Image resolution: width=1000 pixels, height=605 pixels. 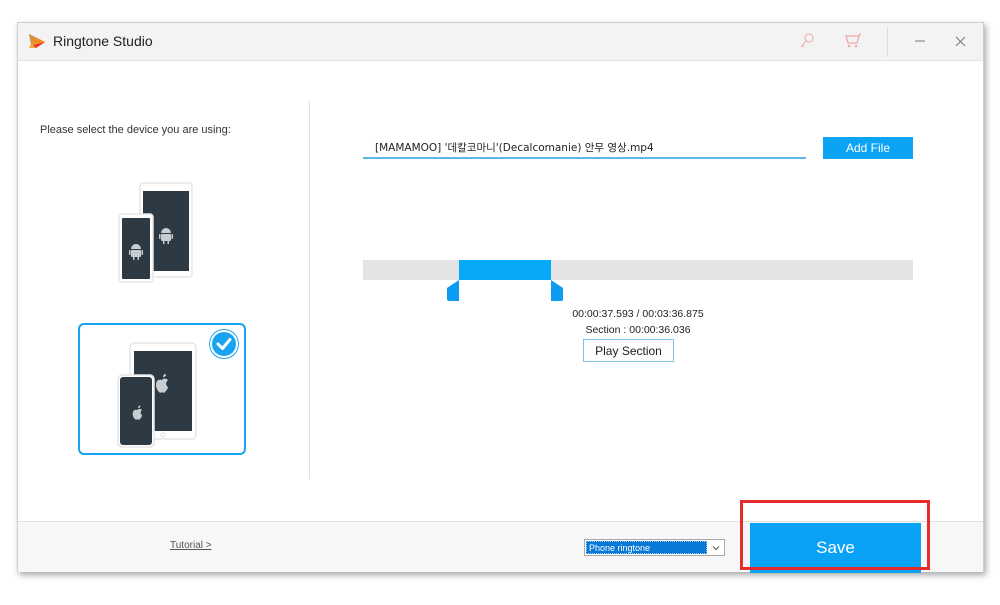 I want to click on app-logo-icon, so click(x=37, y=41).